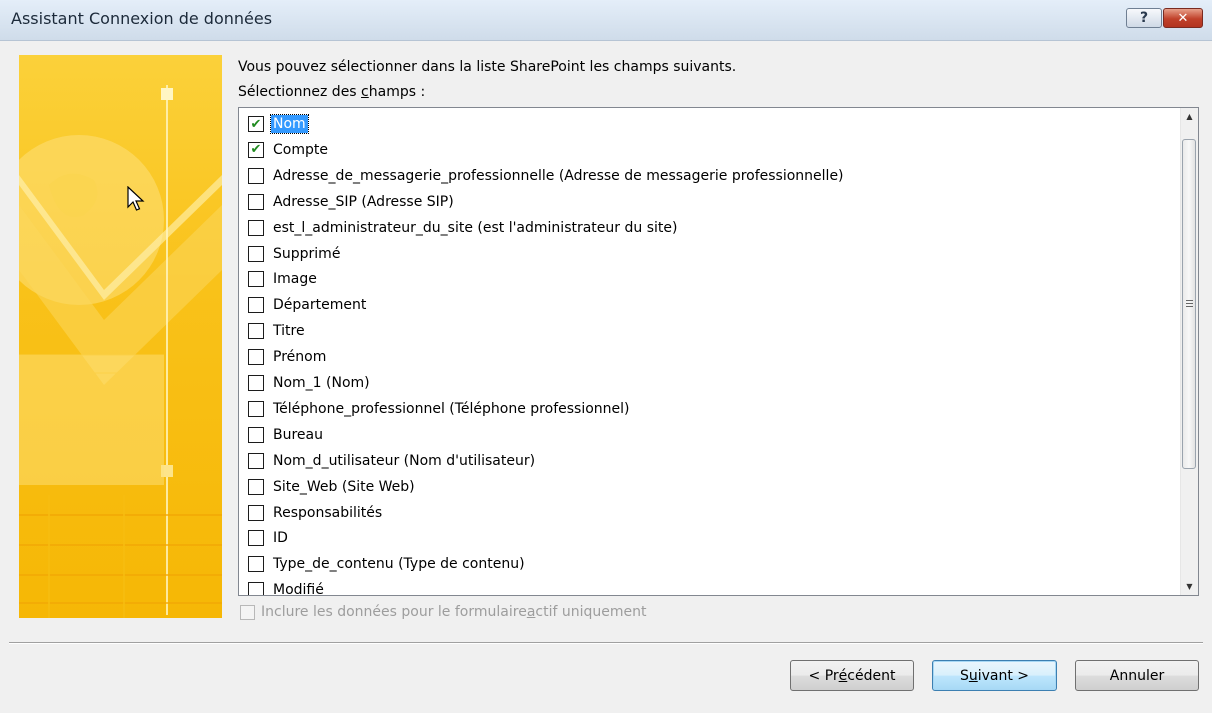 This screenshot has width=1212, height=713. Describe the element at coordinates (1137, 675) in the screenshot. I see `cancel-button: Annuler` at that location.